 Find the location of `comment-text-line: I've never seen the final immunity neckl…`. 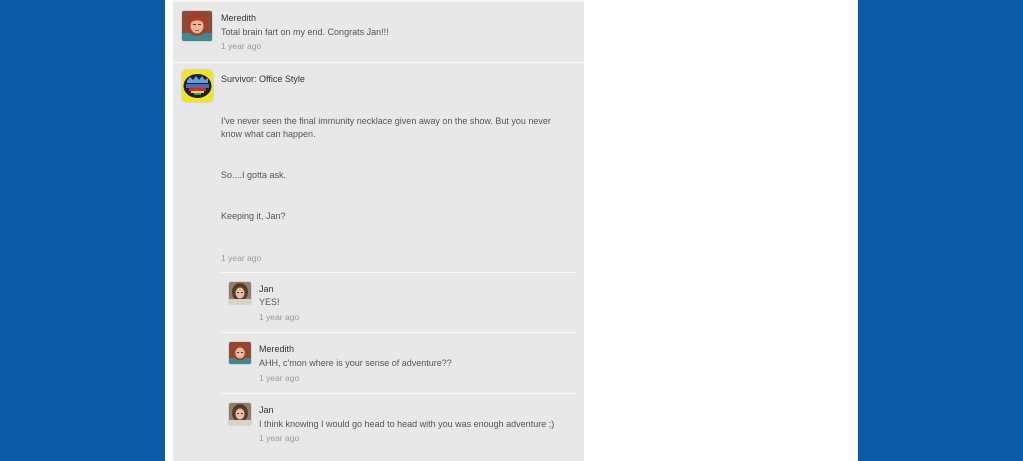

comment-text-line: I've never seen the final immunity neckl… is located at coordinates (386, 121).